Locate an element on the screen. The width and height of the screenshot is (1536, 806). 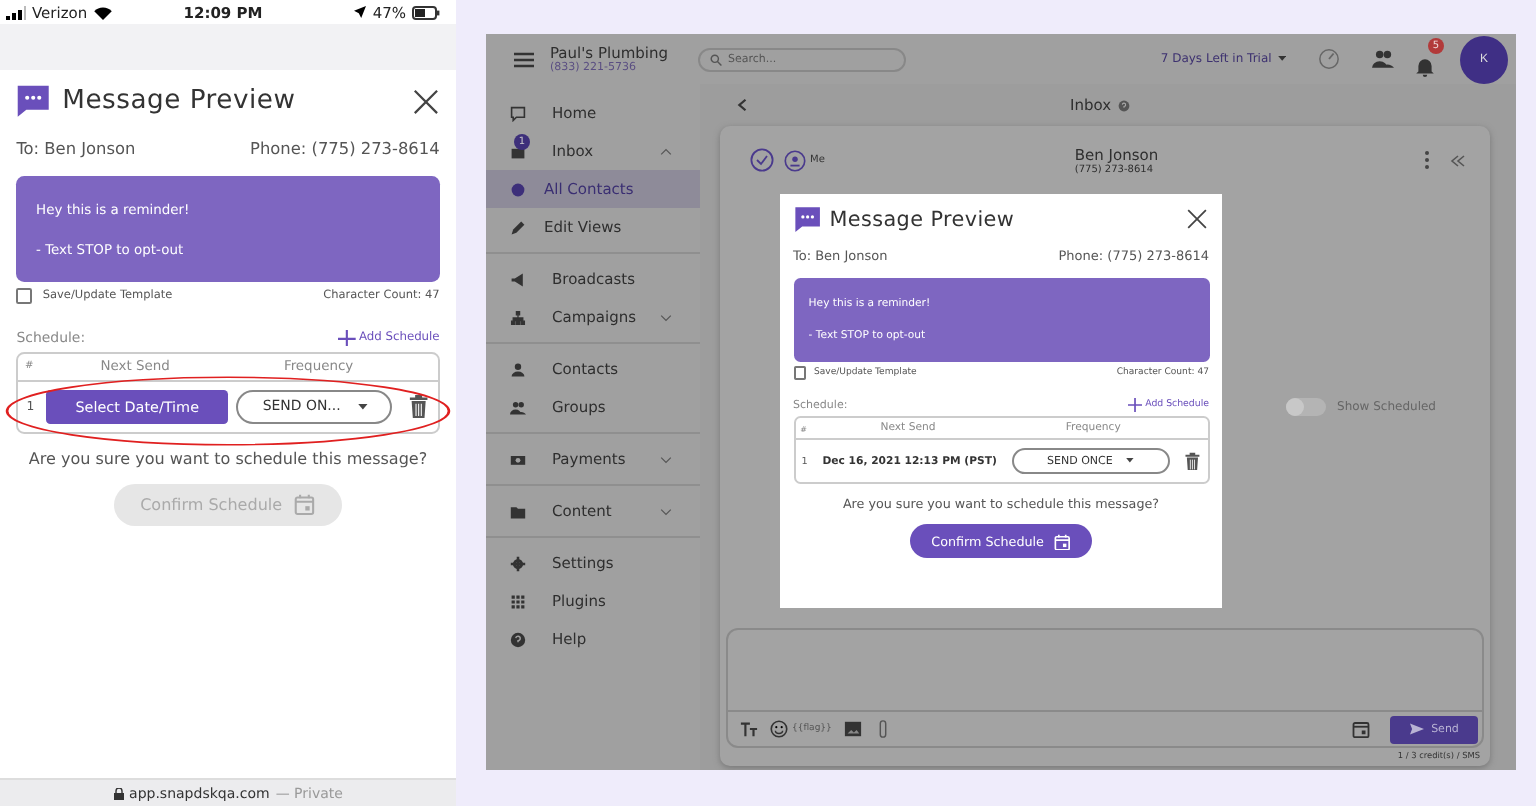
emoji-icon is located at coordinates (779, 729).